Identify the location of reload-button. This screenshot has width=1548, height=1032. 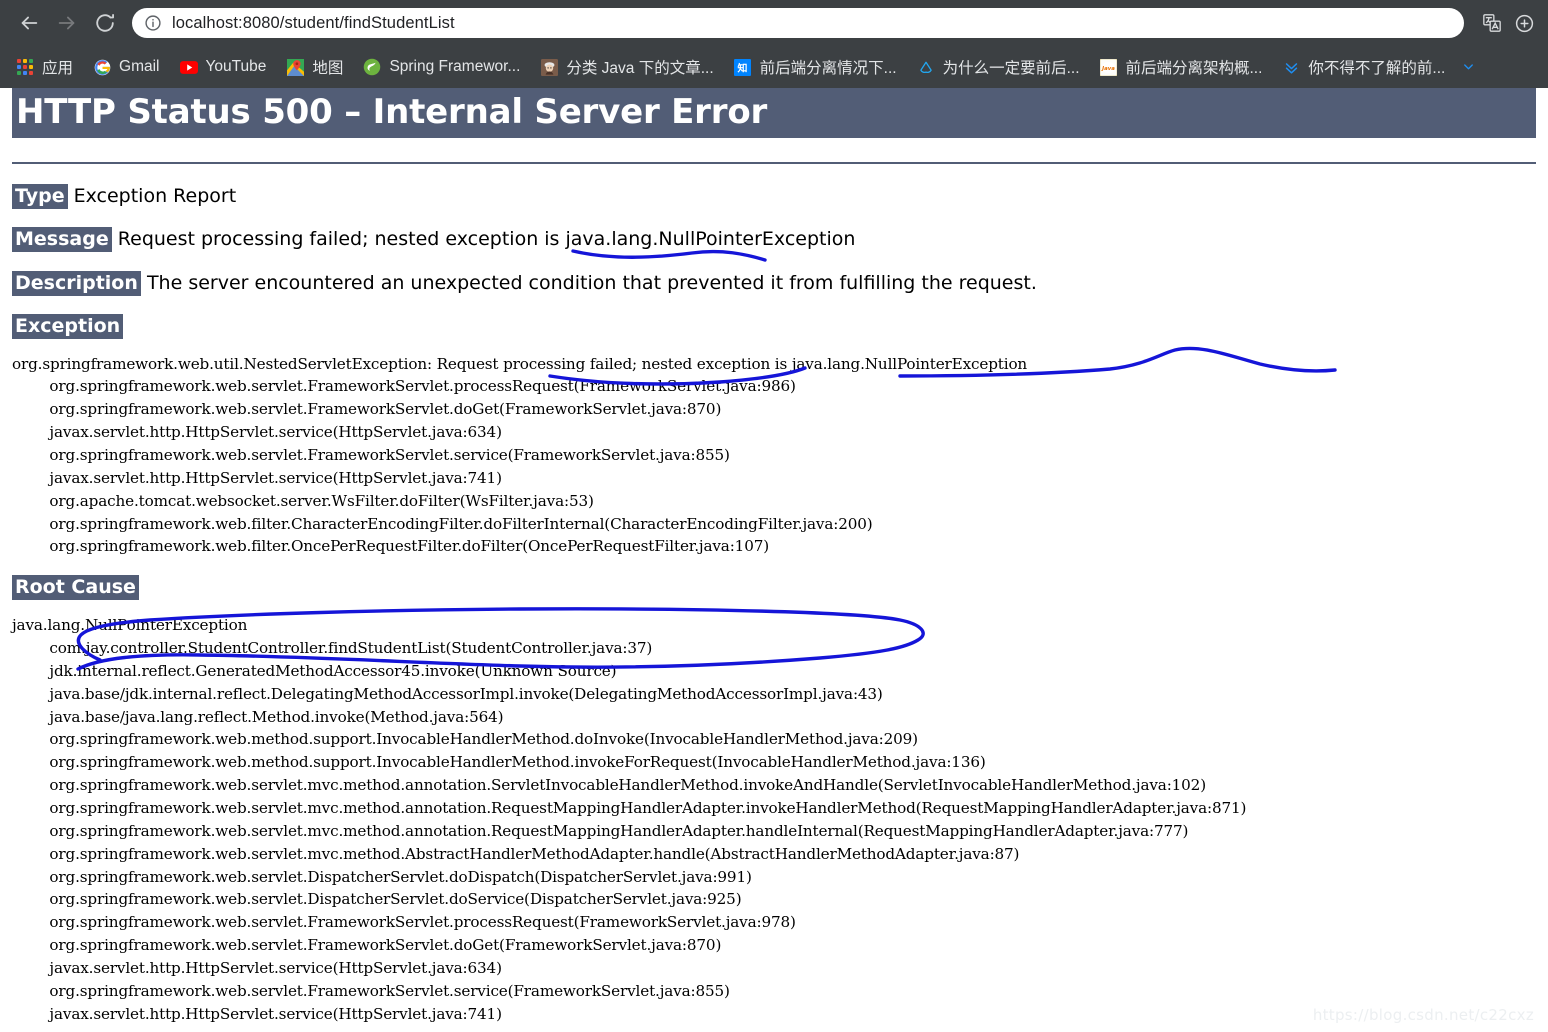
(105, 23).